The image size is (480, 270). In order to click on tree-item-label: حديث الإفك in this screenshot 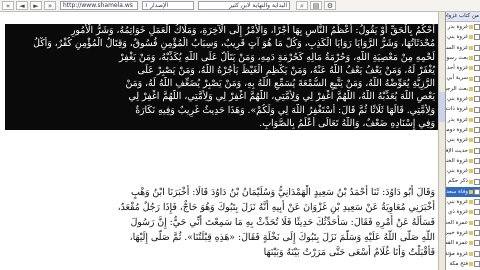, I will do `click(457, 150)`.